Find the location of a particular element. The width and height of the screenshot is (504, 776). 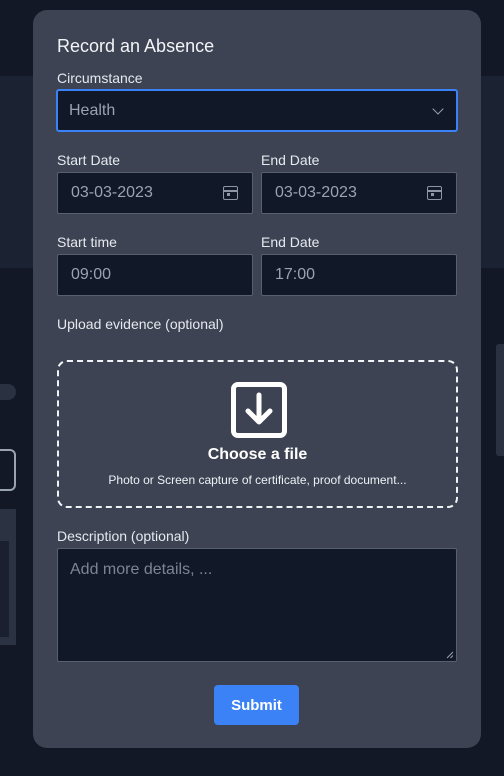

end-time-label: End Date is located at coordinates (290, 242).